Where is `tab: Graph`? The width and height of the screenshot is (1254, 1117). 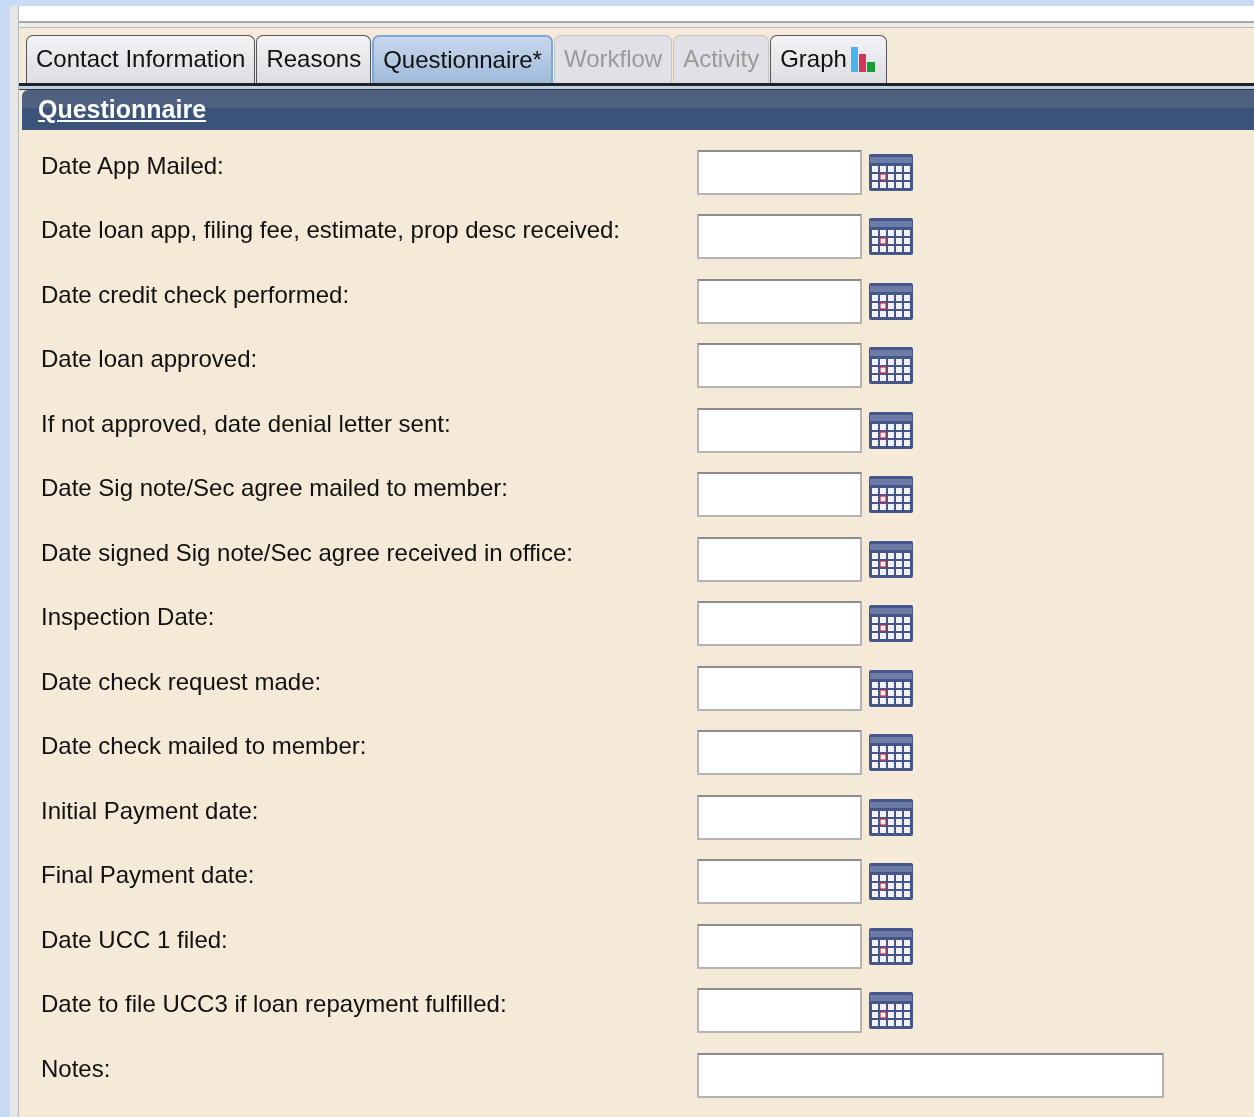
tab: Graph is located at coordinates (828, 58).